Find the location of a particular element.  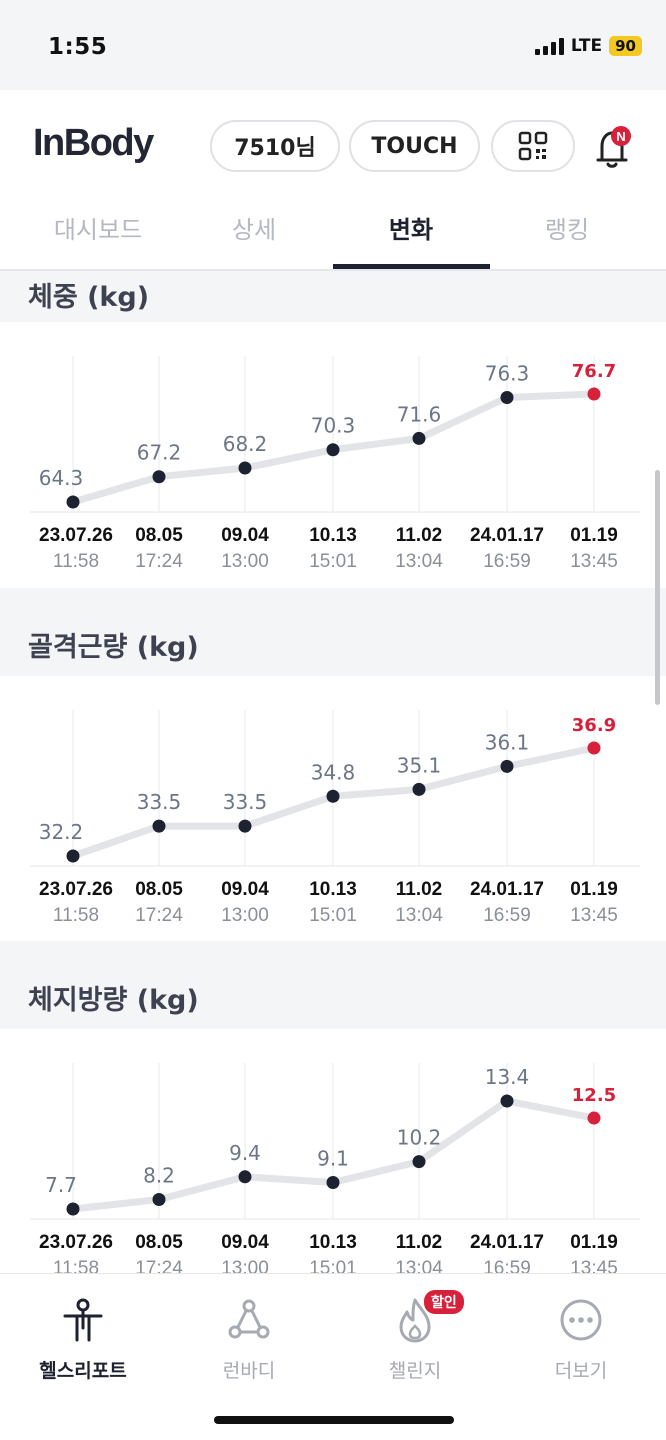

notification-bell-button: N is located at coordinates (613, 147).